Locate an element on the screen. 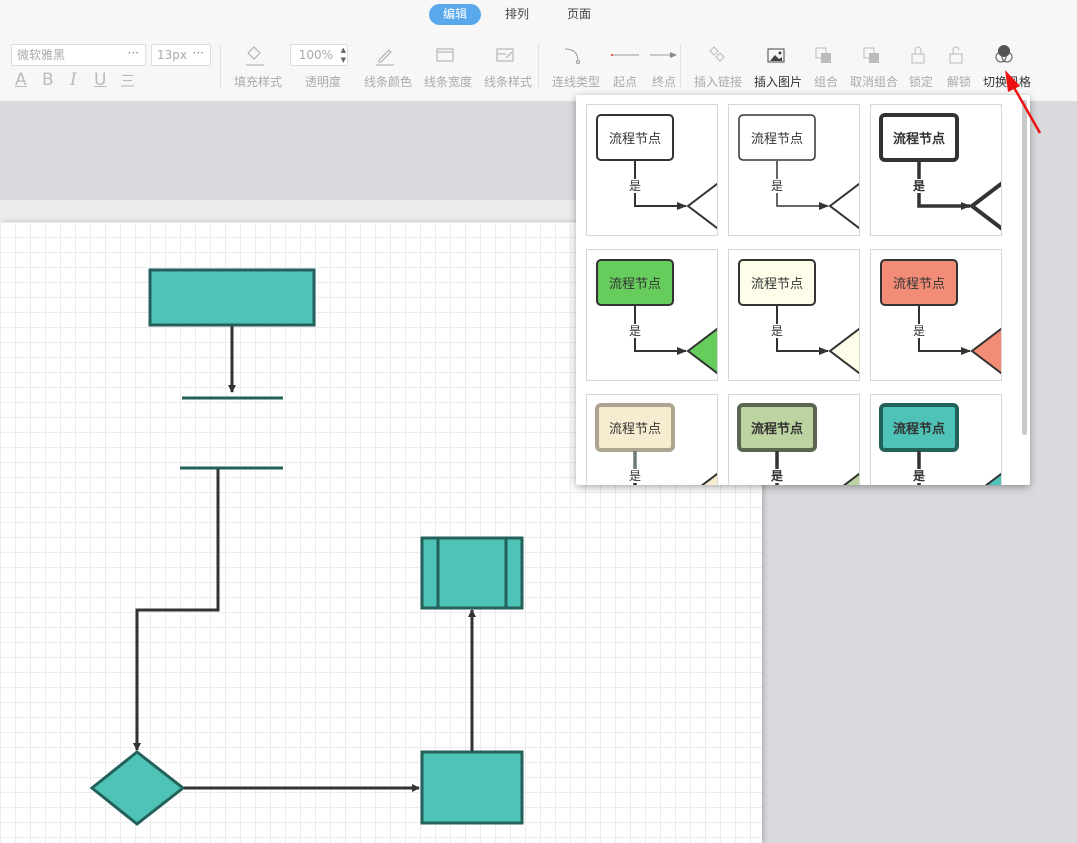 Image resolution: width=1077 pixels, height=843 pixels. tool-label: 起点 is located at coordinates (624, 82).